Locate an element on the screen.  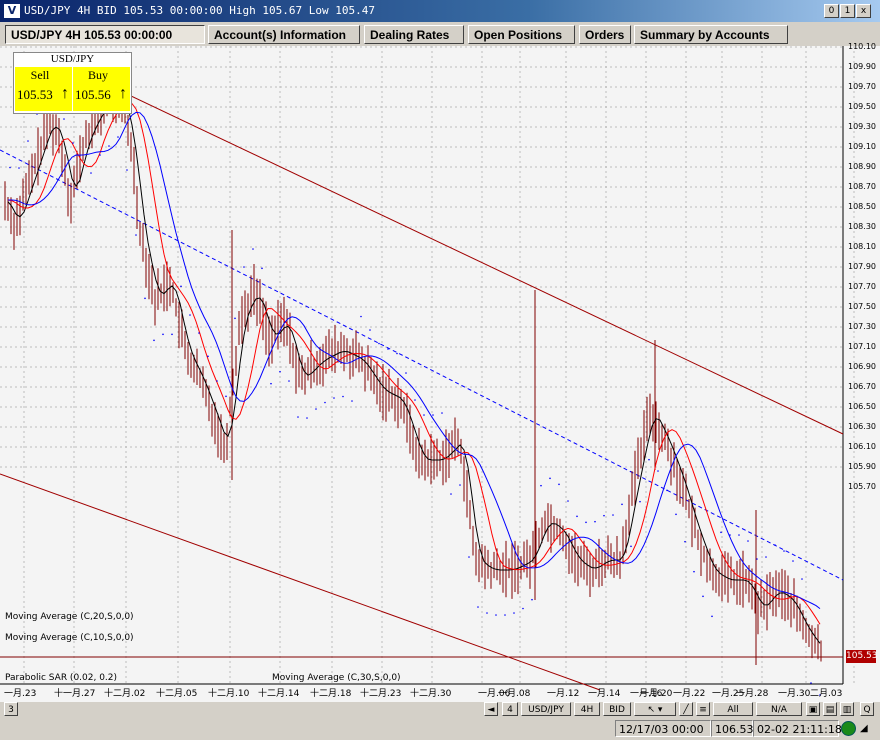
quote-panel: USD/JPY Sell 105.53 ↑ Buy 105.56 ↑ is located at coordinates (72, 83).